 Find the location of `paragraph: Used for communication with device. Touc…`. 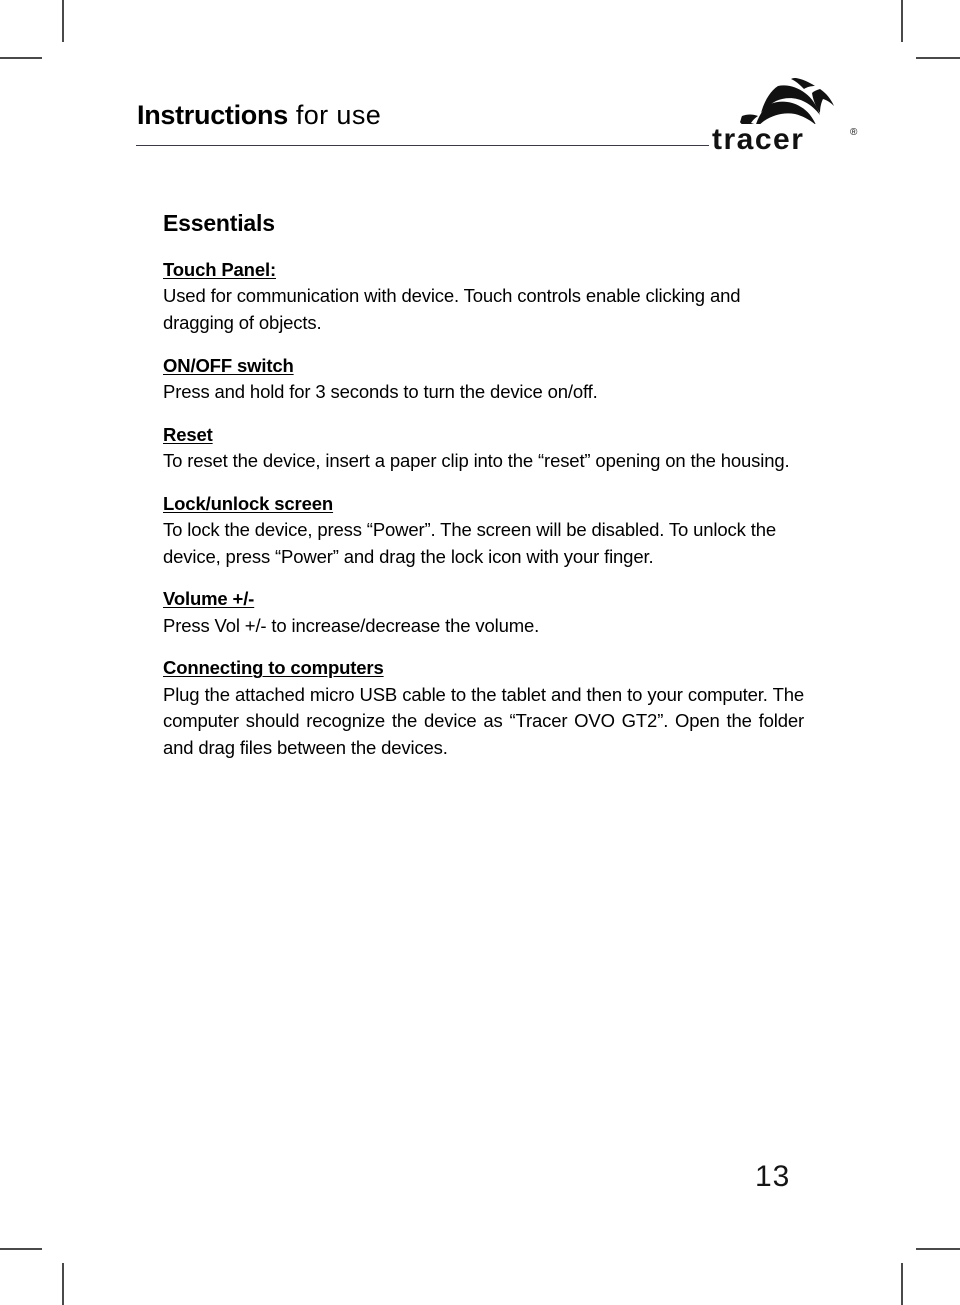

paragraph: Used for communication with device. Touc… is located at coordinates (452, 309).